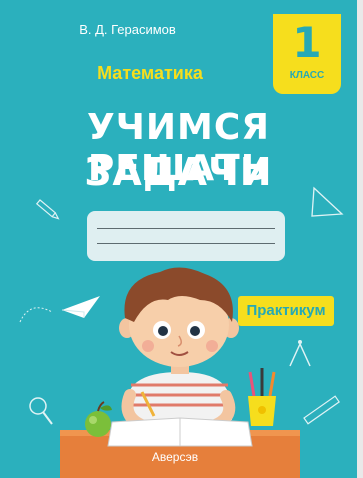 Image resolution: width=363 pixels, height=478 pixels. Describe the element at coordinates (300, 353) in the screenshot. I see `compass-icon` at that location.